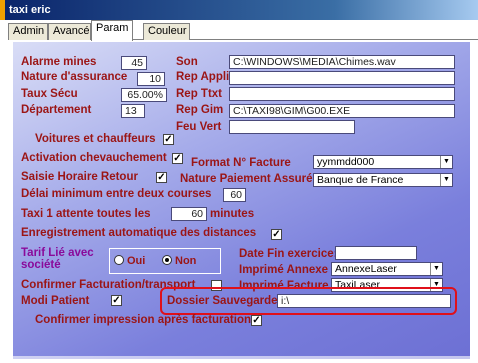  I want to click on radio-non: Non, so click(179, 261).